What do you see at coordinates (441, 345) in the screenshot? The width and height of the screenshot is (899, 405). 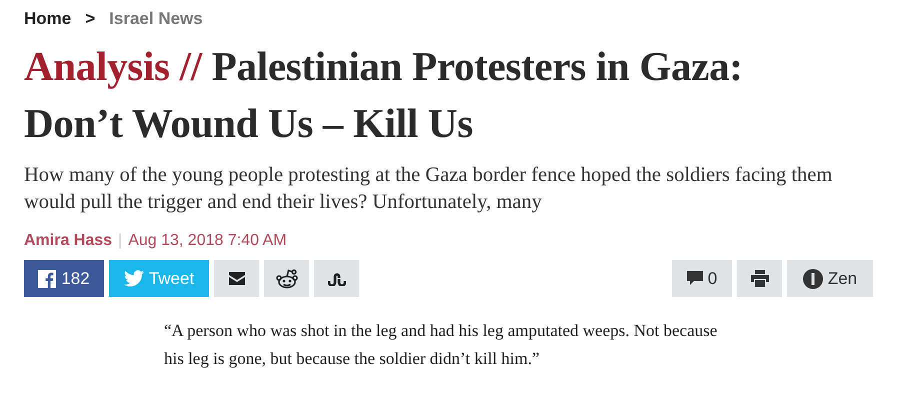 I see `pull-quote: “A person who was shot in the leg and had his leg amputated weeps. Not because his leg is gone, but because the soldier didn’t kill him.”` at bounding box center [441, 345].